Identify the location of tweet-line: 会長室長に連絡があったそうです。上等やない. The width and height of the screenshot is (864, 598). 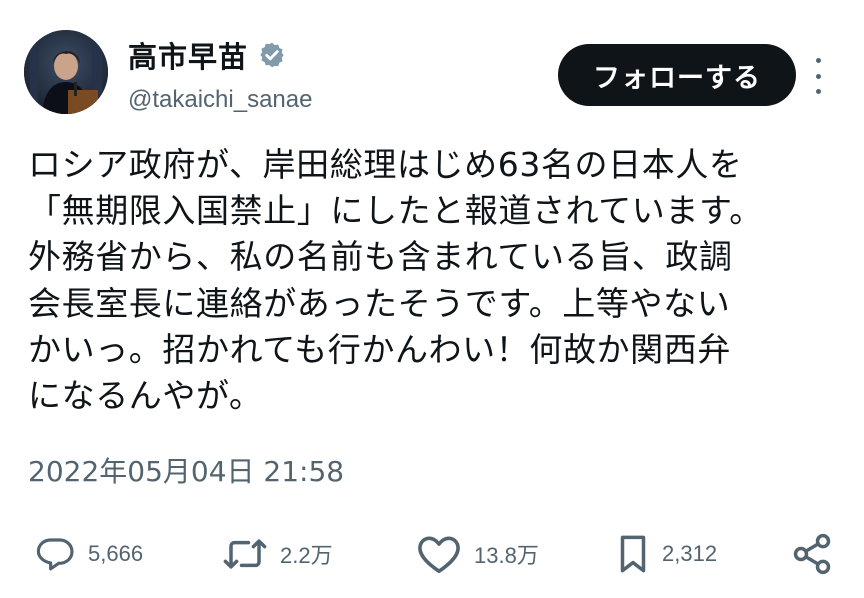
(379, 303).